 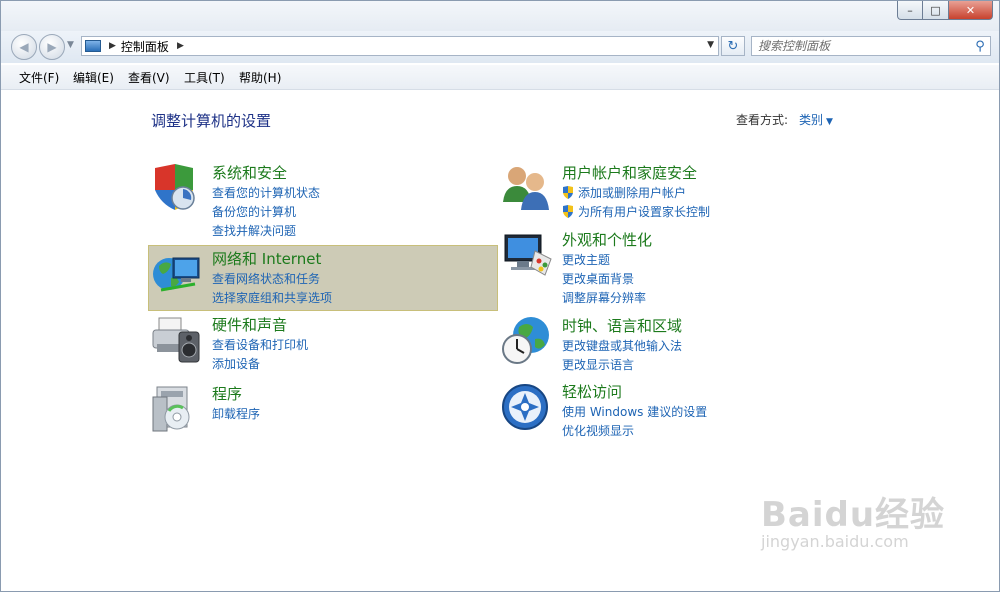 I want to click on forward-arrow-icon: ▶, so click(x=52, y=47).